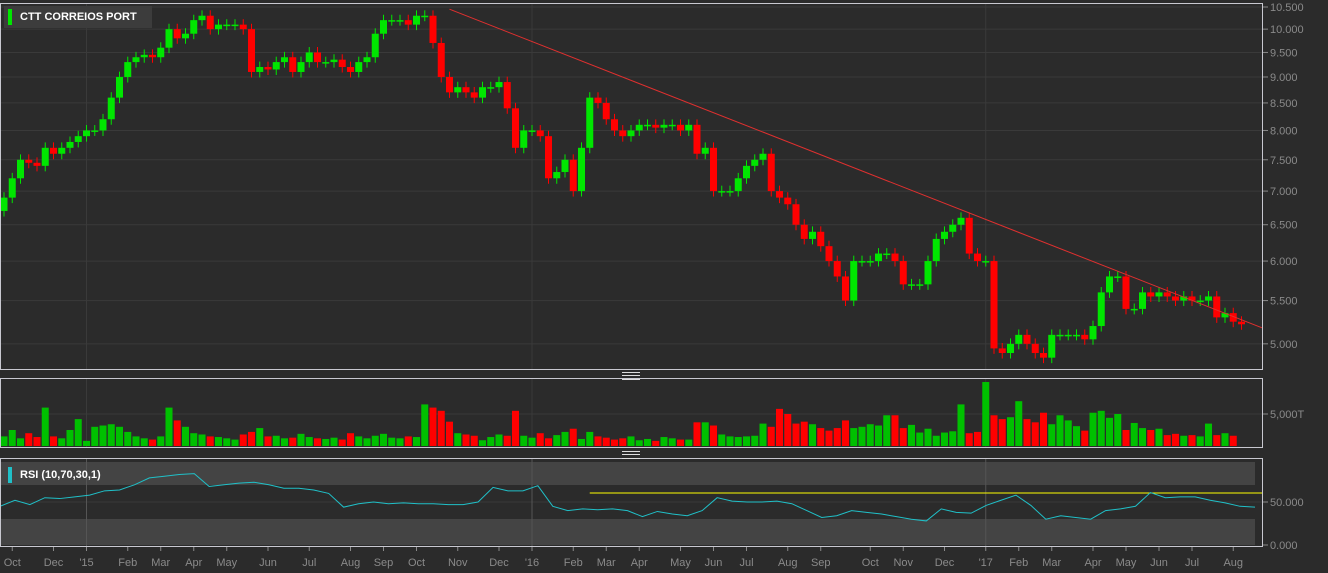 The image size is (1328, 573). What do you see at coordinates (1284, 546) in the screenshot?
I see `rsi-tick-label: 0.000` at bounding box center [1284, 546].